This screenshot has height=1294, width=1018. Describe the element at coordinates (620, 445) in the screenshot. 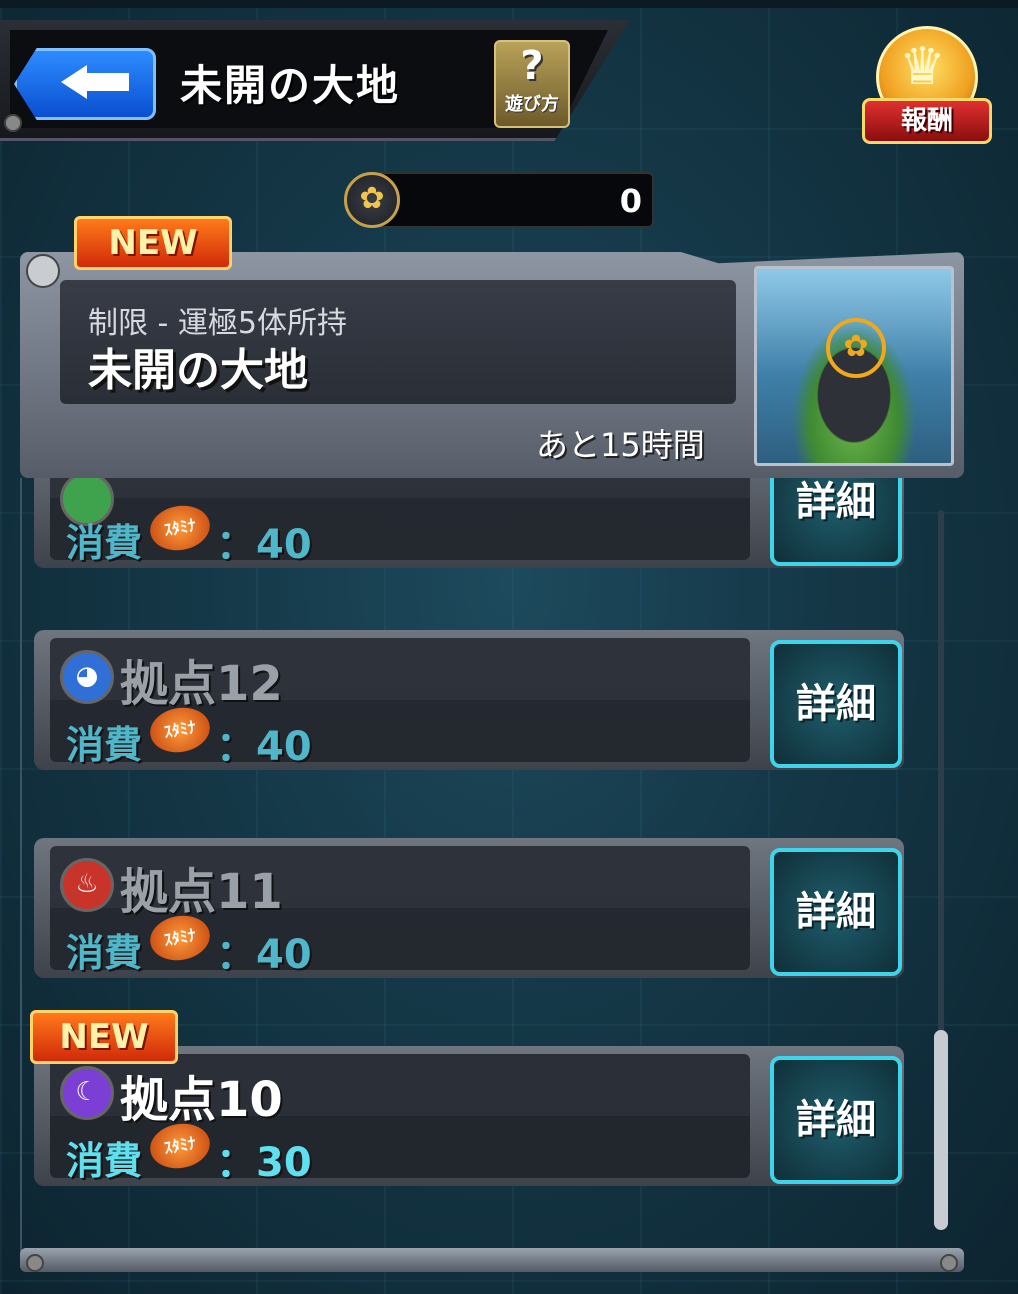

I see `time-remaining: あと15時間` at that location.